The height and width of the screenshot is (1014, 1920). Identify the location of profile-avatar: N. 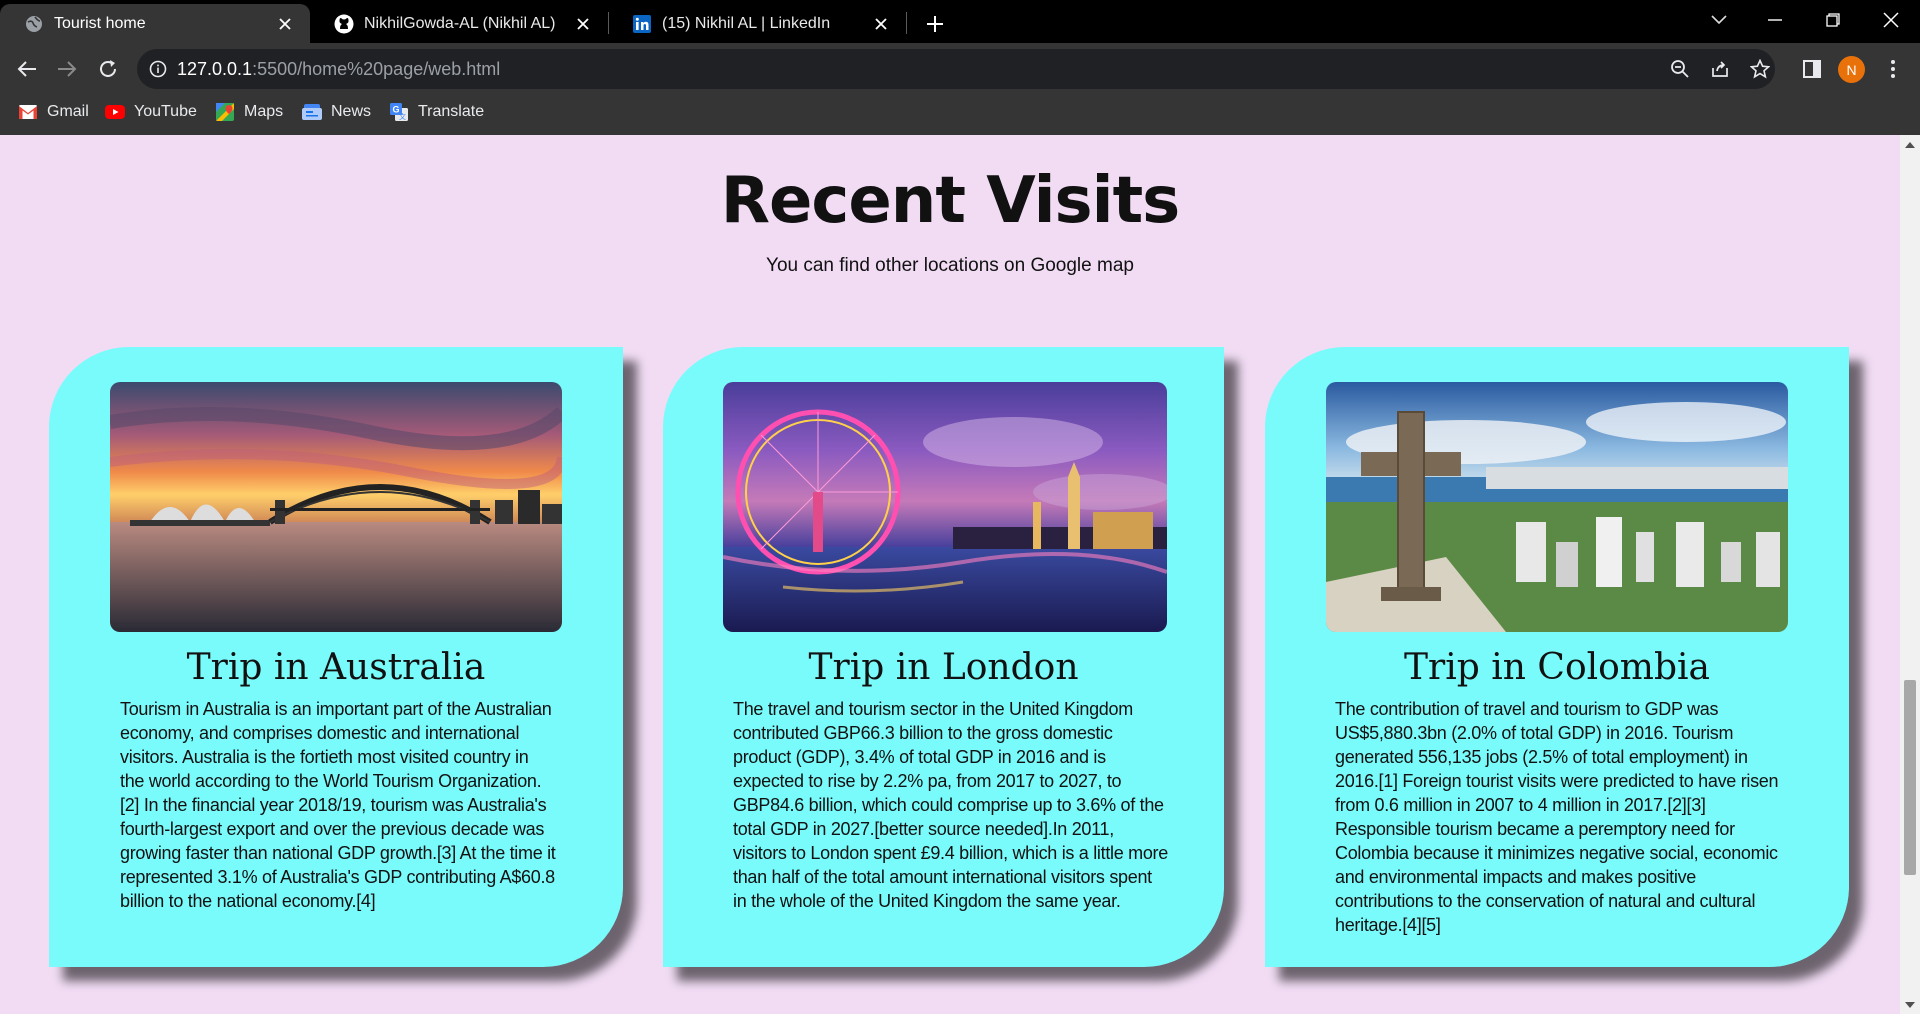
(1851, 69).